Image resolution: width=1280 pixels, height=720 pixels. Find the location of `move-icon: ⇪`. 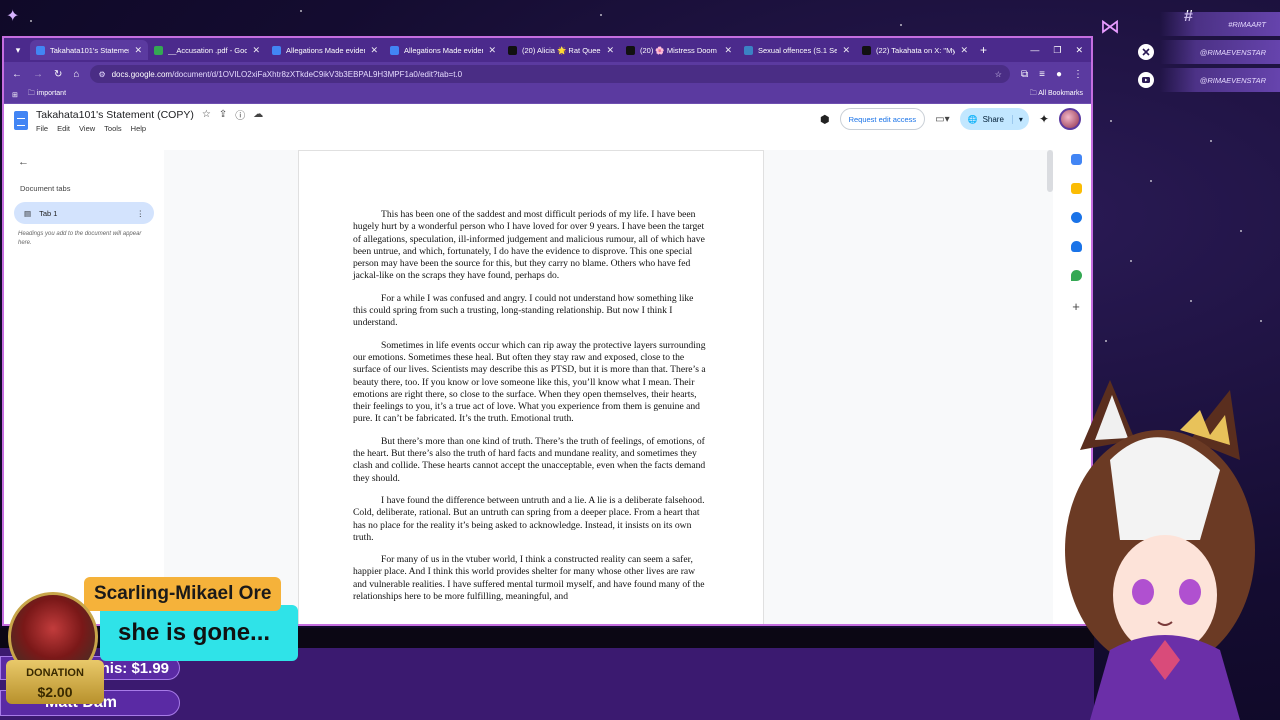

move-icon: ⇪ is located at coordinates (223, 114).